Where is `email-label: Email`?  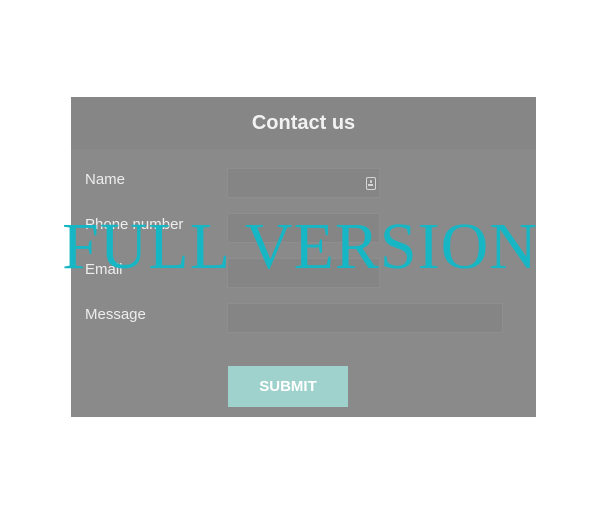 email-label: Email is located at coordinates (104, 269).